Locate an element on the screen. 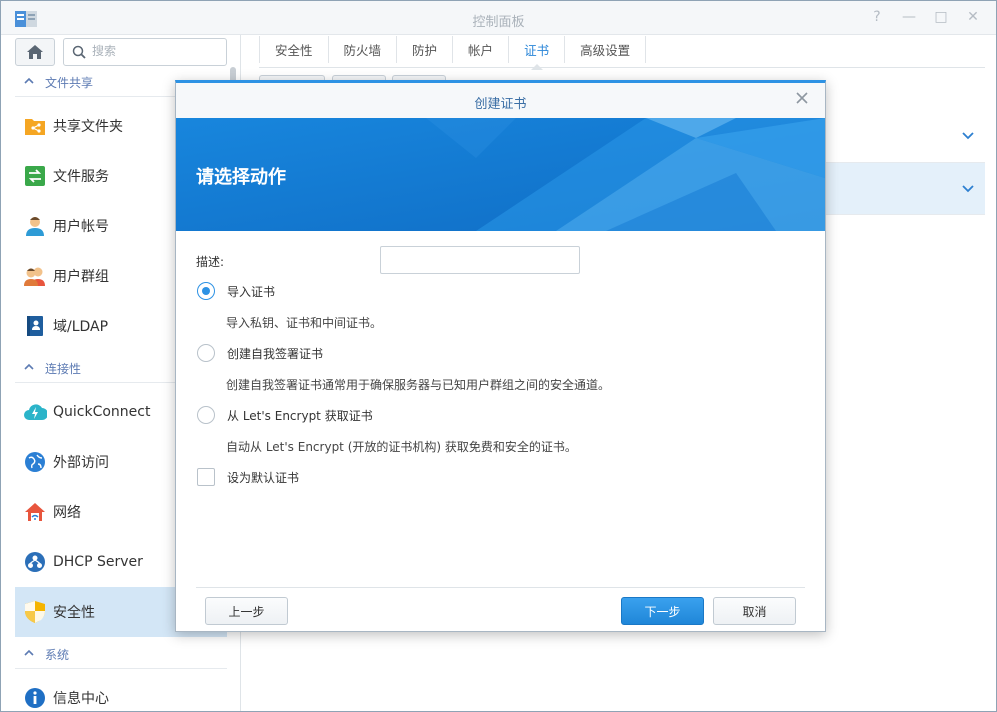  option-label: 导入证书 is located at coordinates (251, 291).